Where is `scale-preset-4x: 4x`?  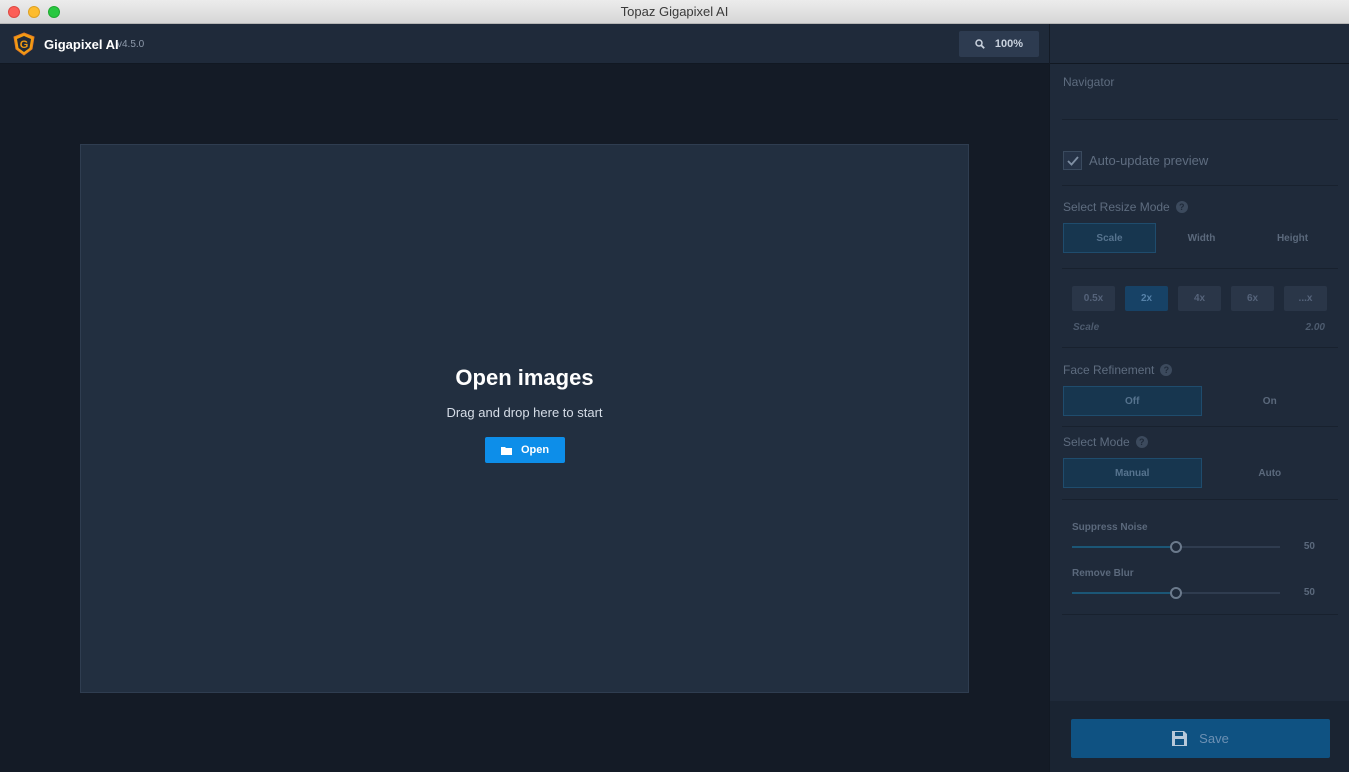 scale-preset-4x: 4x is located at coordinates (1199, 298).